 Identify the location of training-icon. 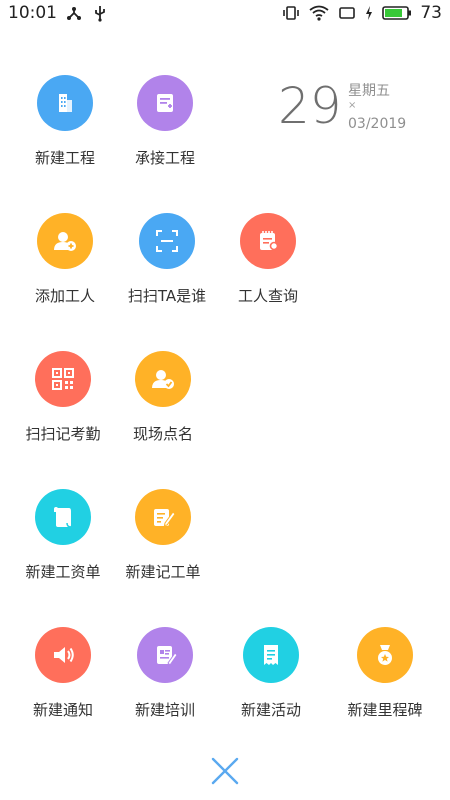
(165, 655).